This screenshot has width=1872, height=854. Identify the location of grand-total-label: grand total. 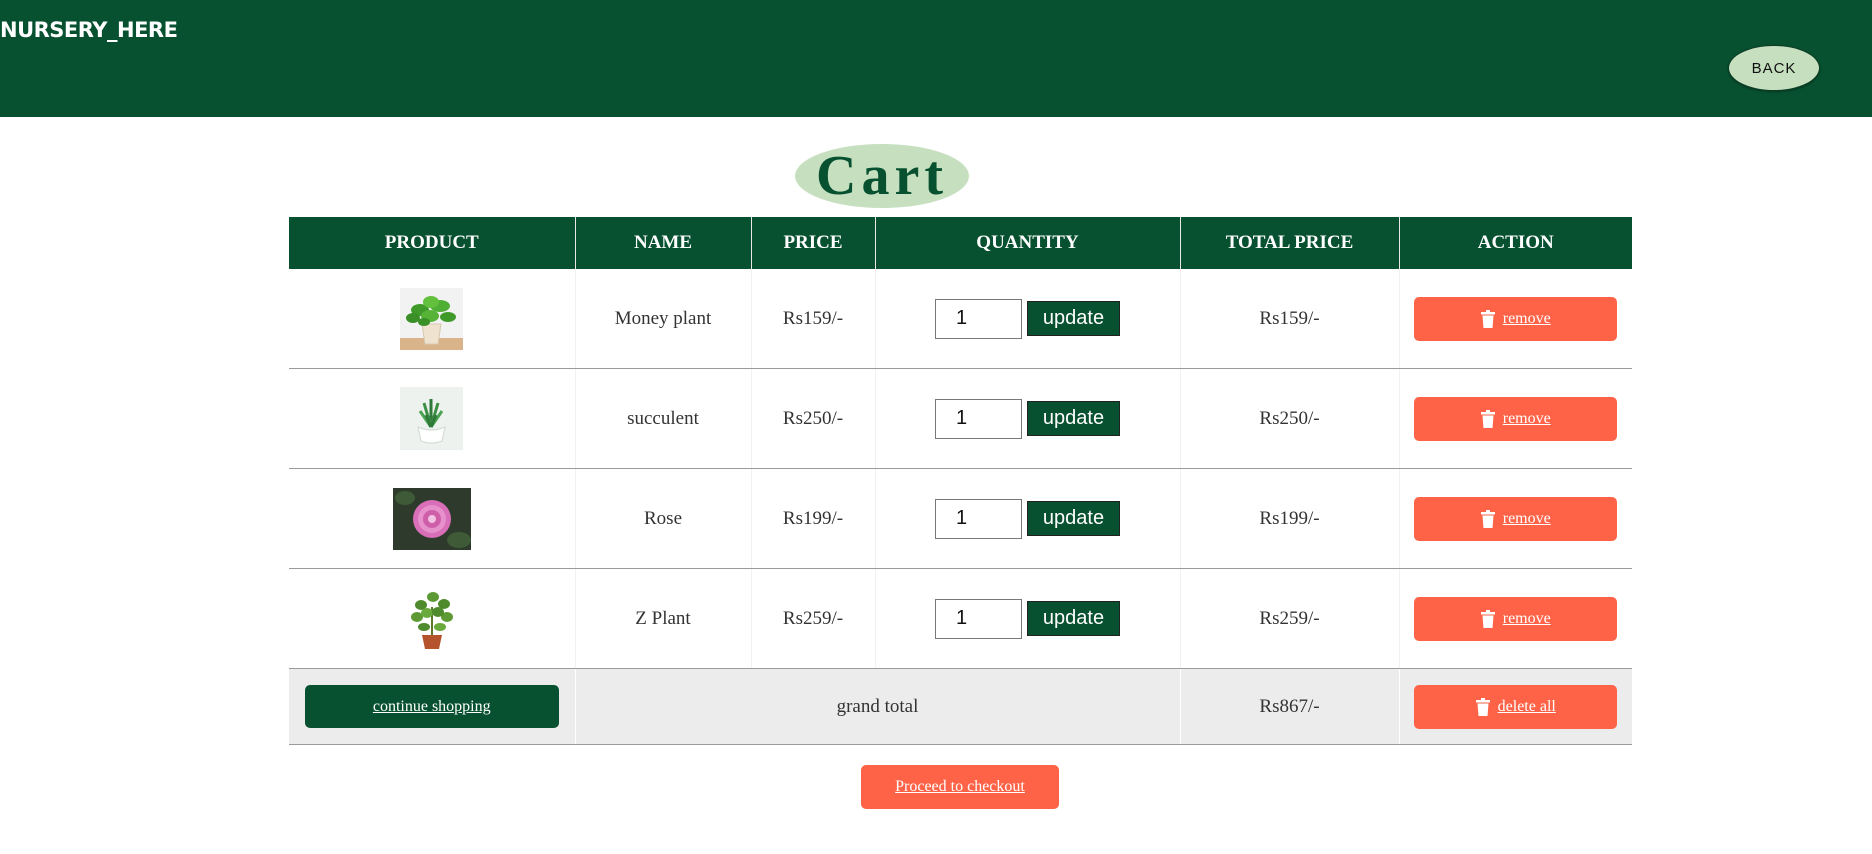
(877, 706).